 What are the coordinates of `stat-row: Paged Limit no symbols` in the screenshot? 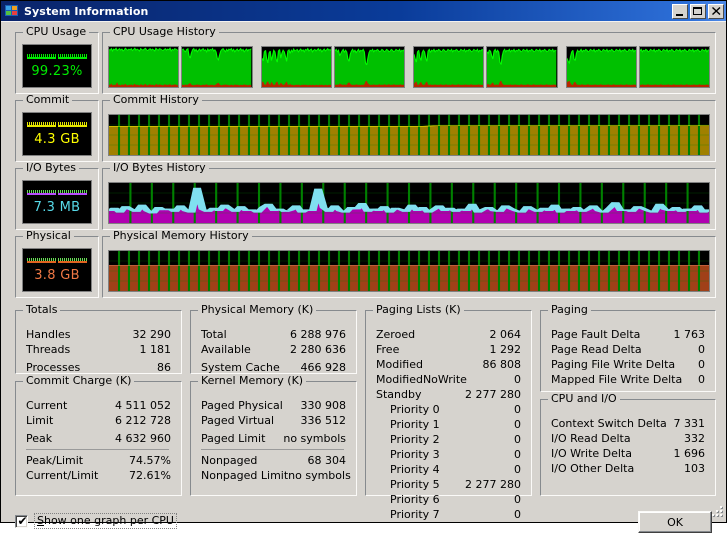 It's located at (273, 438).